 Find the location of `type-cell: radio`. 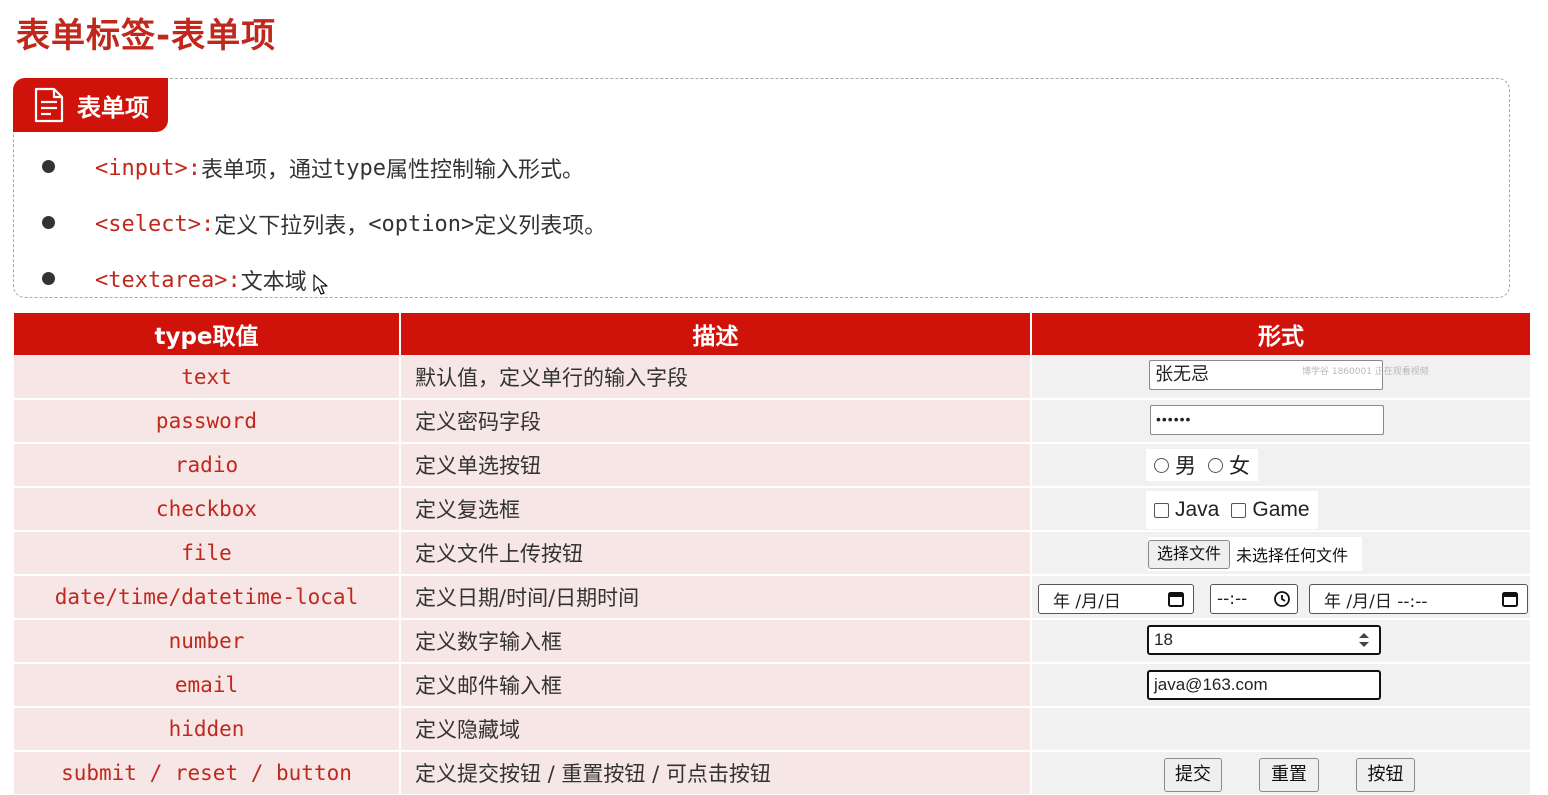

type-cell: radio is located at coordinates (207, 465).